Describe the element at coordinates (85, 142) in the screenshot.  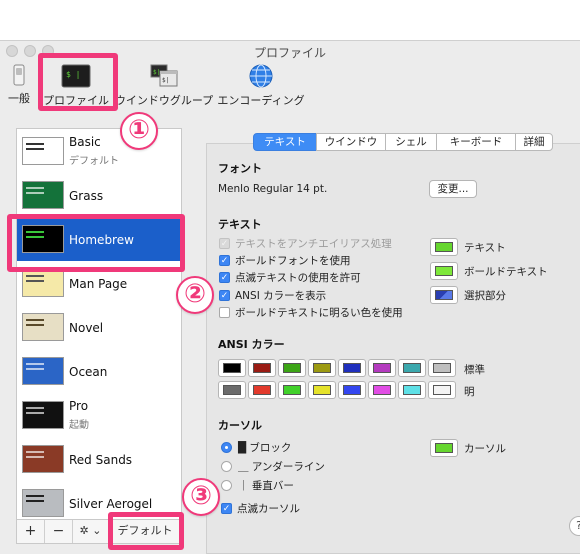
I see `profile-name: Basic` at that location.